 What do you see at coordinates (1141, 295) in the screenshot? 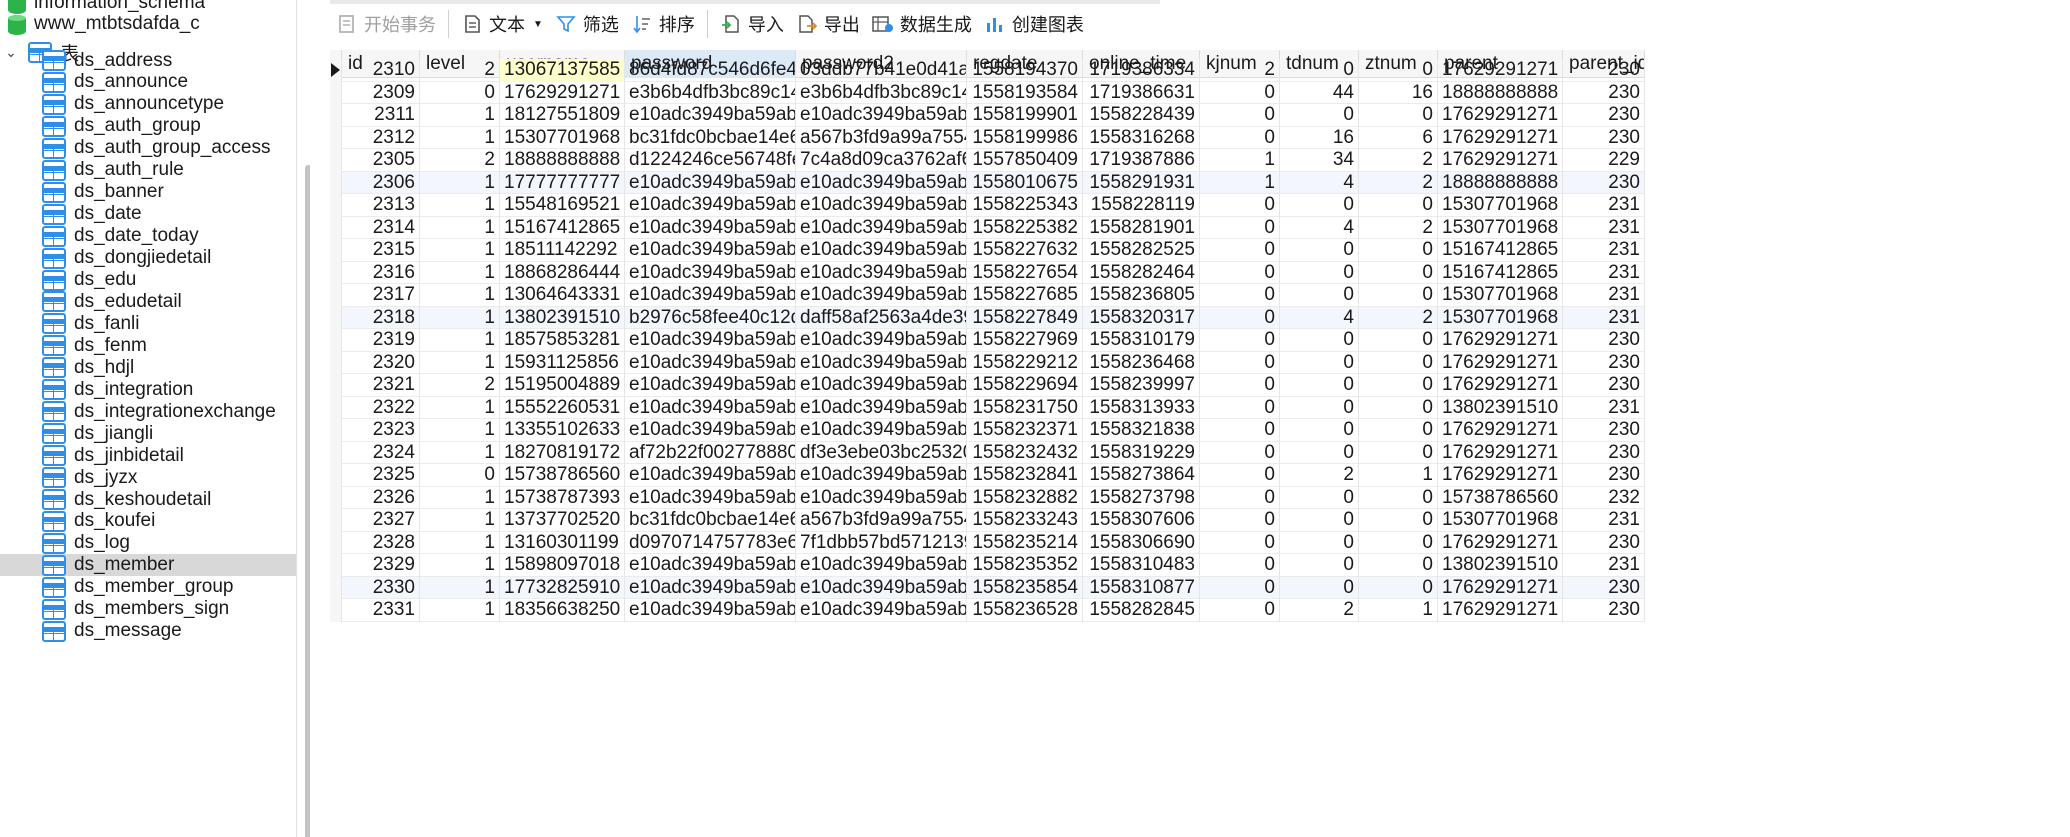
I see `cell-online-time: 1558236805` at bounding box center [1141, 295].